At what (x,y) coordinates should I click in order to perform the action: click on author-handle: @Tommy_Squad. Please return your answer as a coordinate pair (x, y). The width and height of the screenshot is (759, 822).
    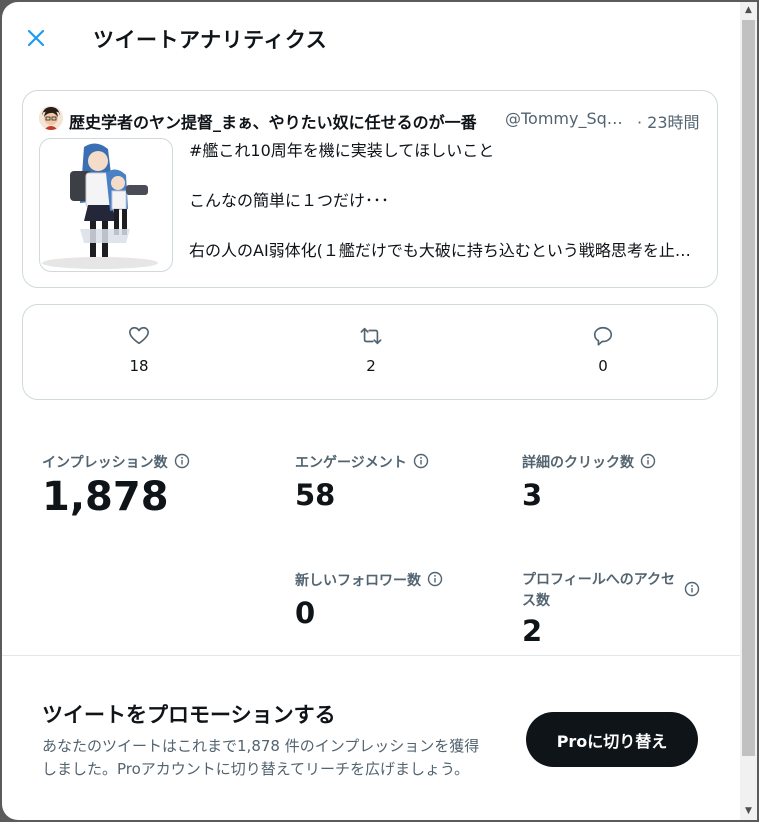
    Looking at the image, I should click on (566, 118).